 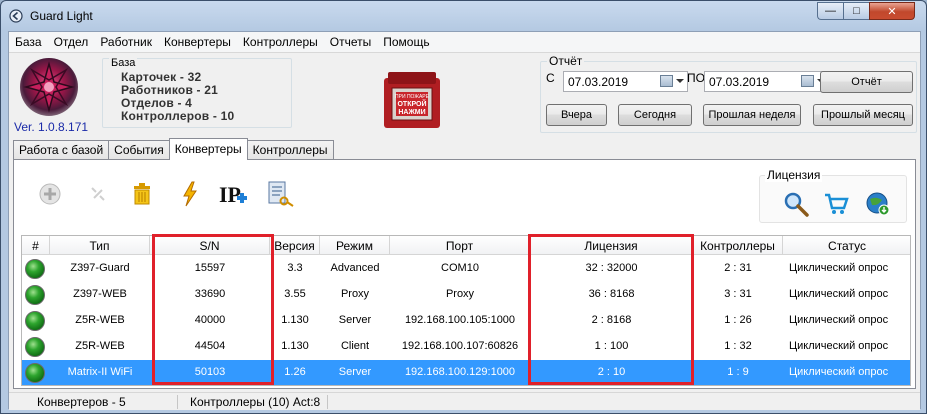 I want to click on document-key-icon, so click(x=279, y=194).